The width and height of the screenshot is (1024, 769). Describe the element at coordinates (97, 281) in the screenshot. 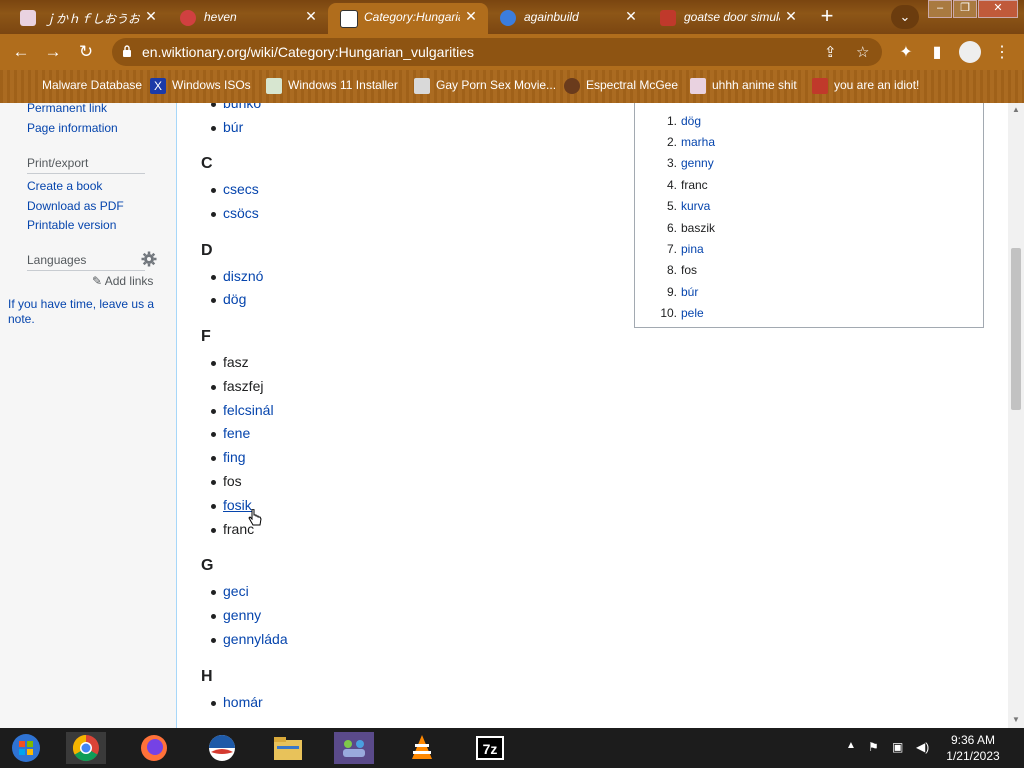

I see `pencil-icon: ✎` at that location.